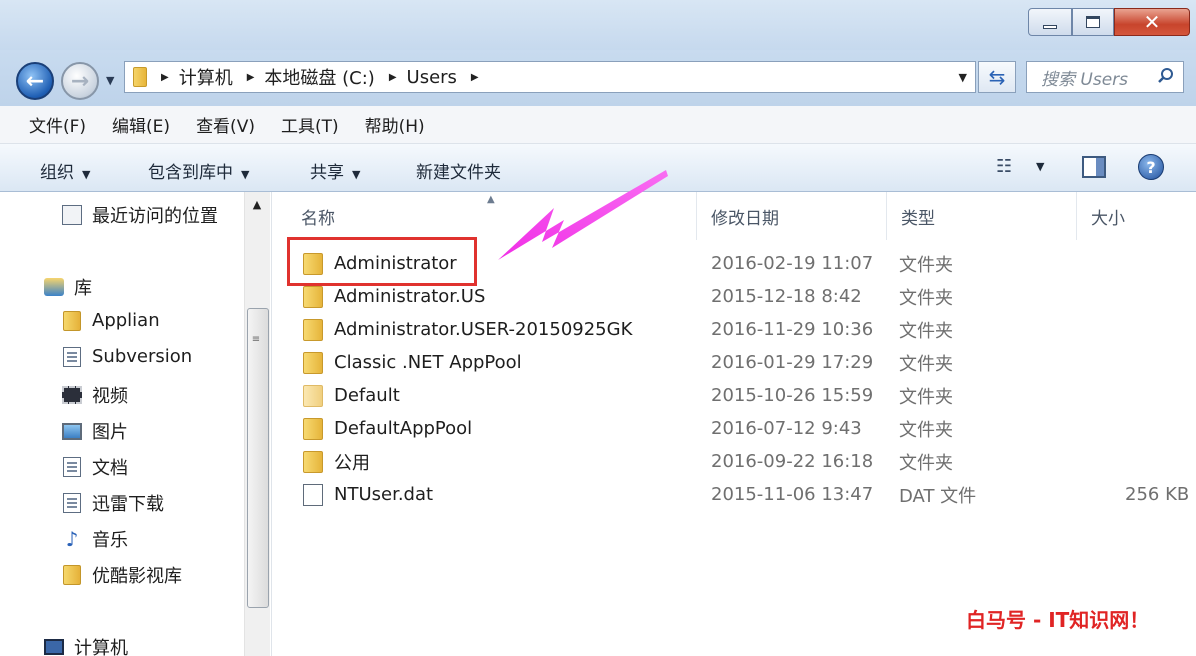  What do you see at coordinates (127, 356) in the screenshot?
I see `nav-item-subversion: Subversion` at bounding box center [127, 356].